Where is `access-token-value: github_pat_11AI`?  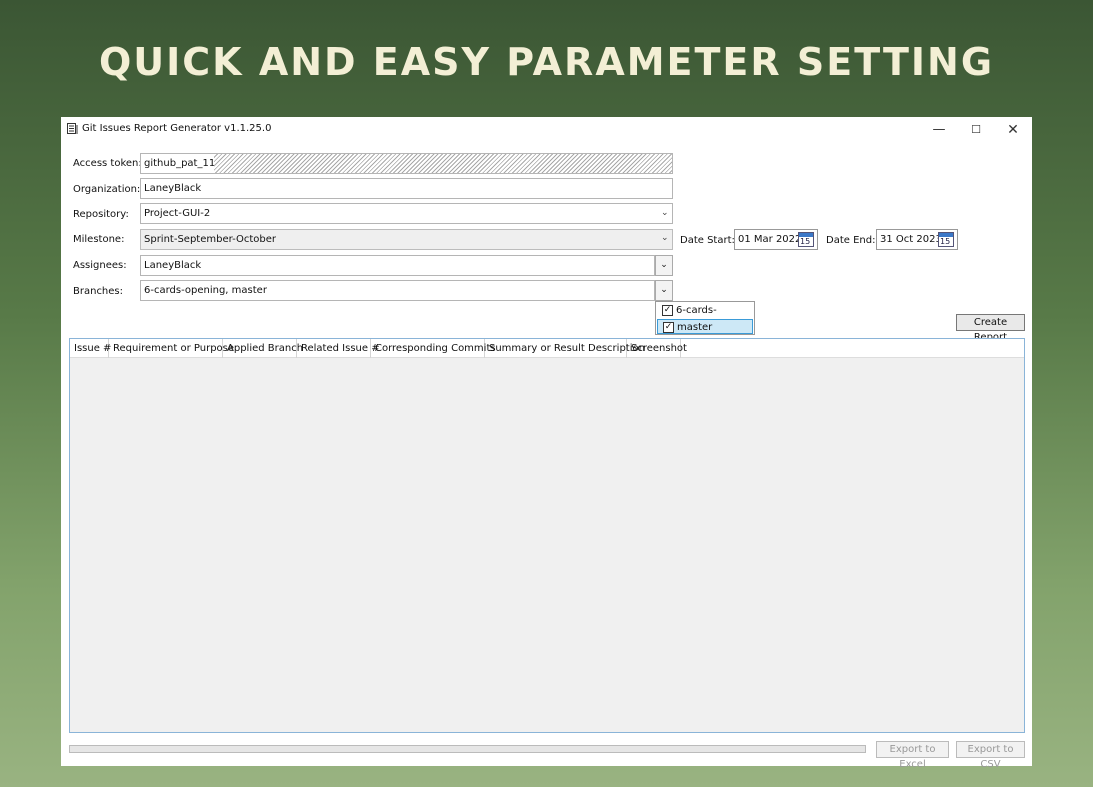 access-token-value: github_pat_11AI is located at coordinates (184, 163).